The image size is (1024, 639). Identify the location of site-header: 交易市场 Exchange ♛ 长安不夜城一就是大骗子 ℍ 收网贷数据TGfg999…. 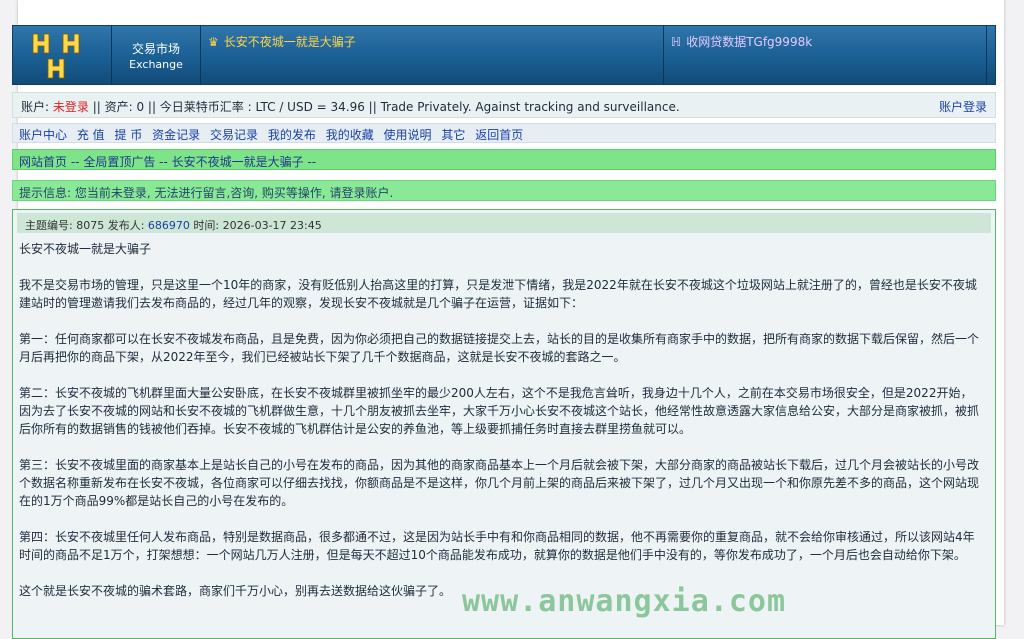
(504, 55).